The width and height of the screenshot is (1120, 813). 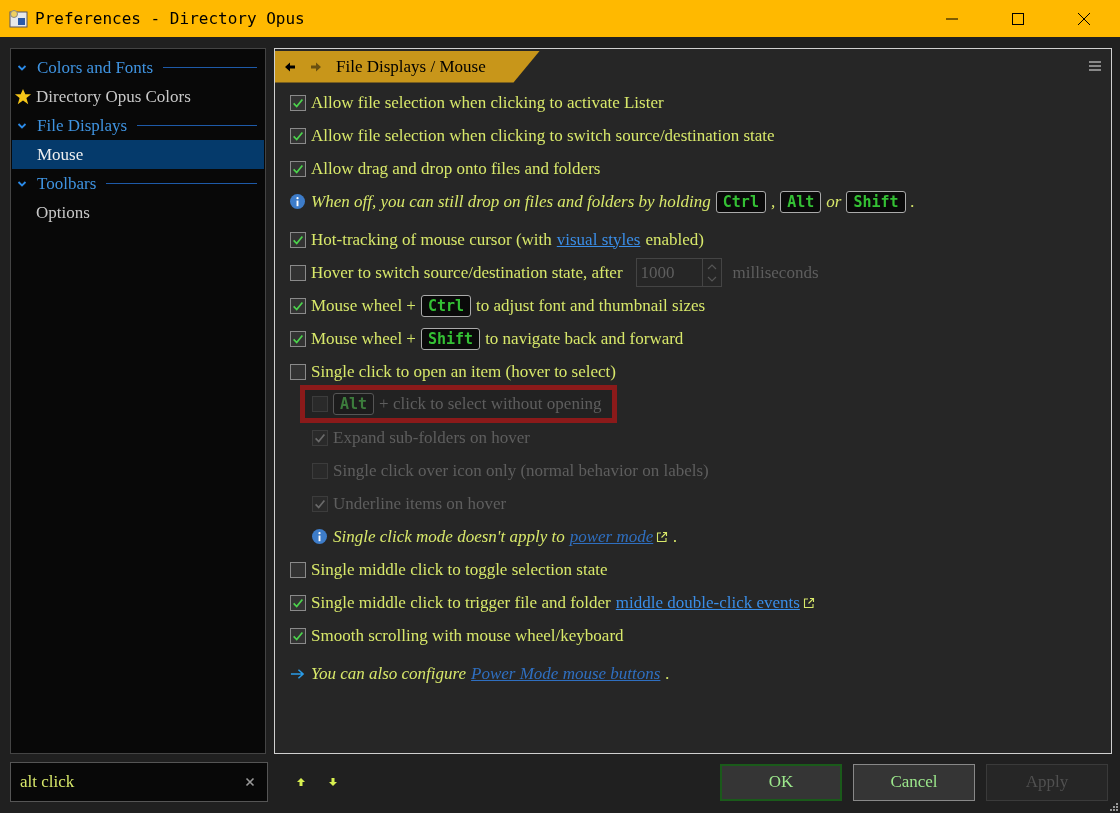 What do you see at coordinates (773, 201) in the screenshot?
I see `option-label: ,` at bounding box center [773, 201].